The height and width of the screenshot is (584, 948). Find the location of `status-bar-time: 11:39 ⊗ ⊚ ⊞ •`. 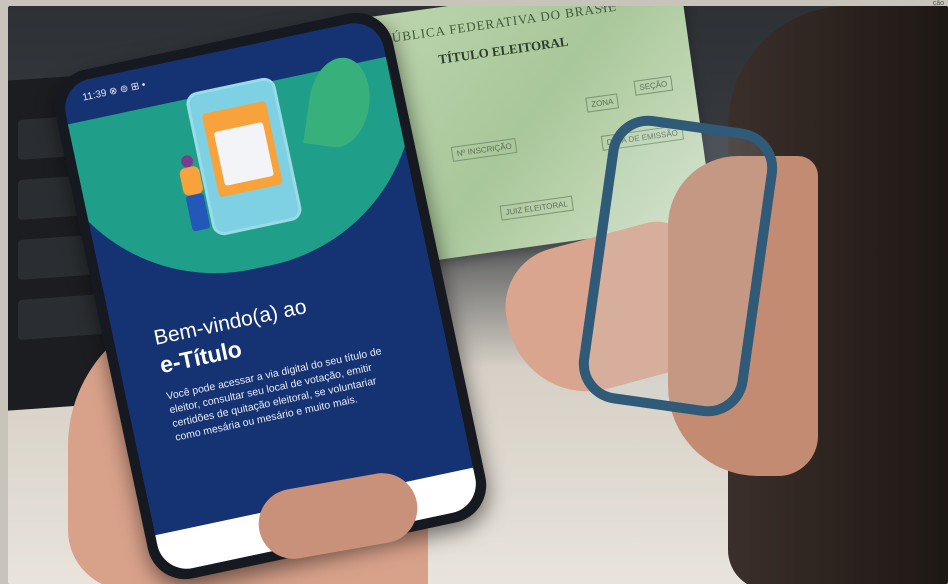

status-bar-time: 11:39 ⊗ ⊚ ⊞ • is located at coordinates (114, 91).